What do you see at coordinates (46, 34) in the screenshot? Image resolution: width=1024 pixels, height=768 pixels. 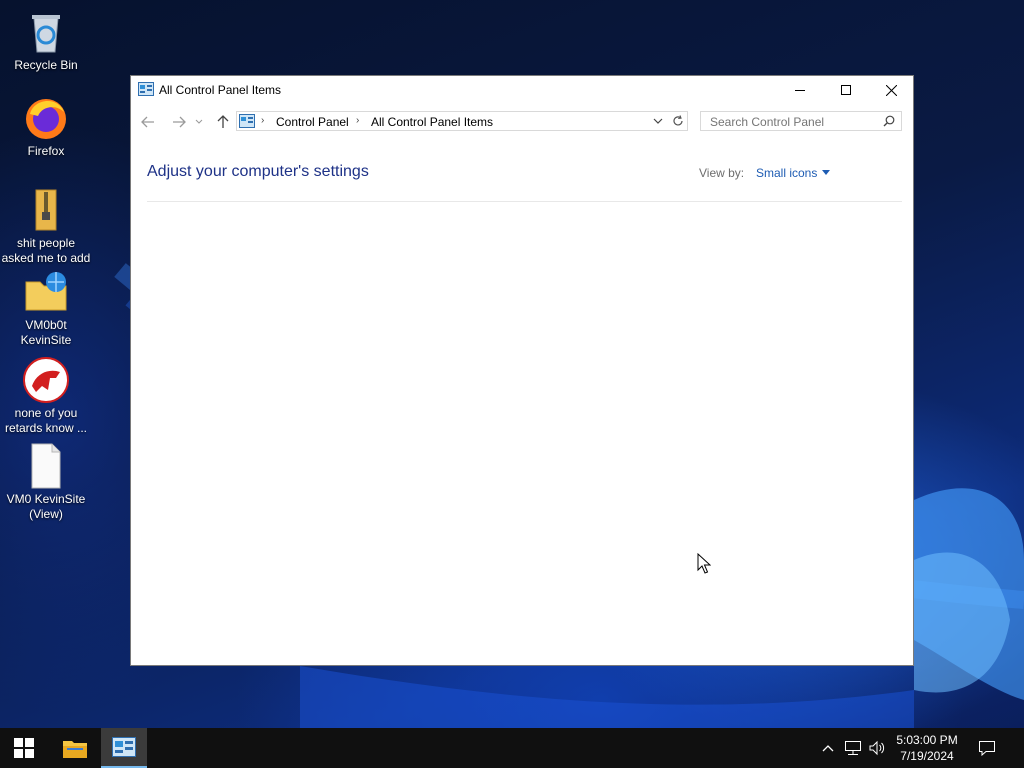 I see `recycle-bin-icon` at bounding box center [46, 34].